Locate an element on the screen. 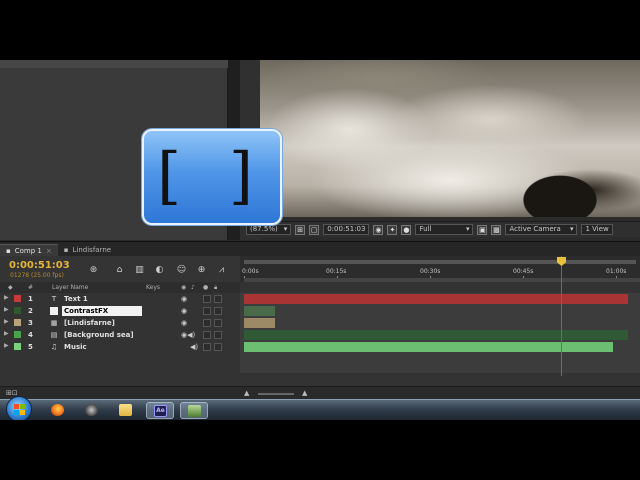 The height and width of the screenshot is (480, 640). tab-comp-1: ▪ Comp 1 × is located at coordinates (29, 250).